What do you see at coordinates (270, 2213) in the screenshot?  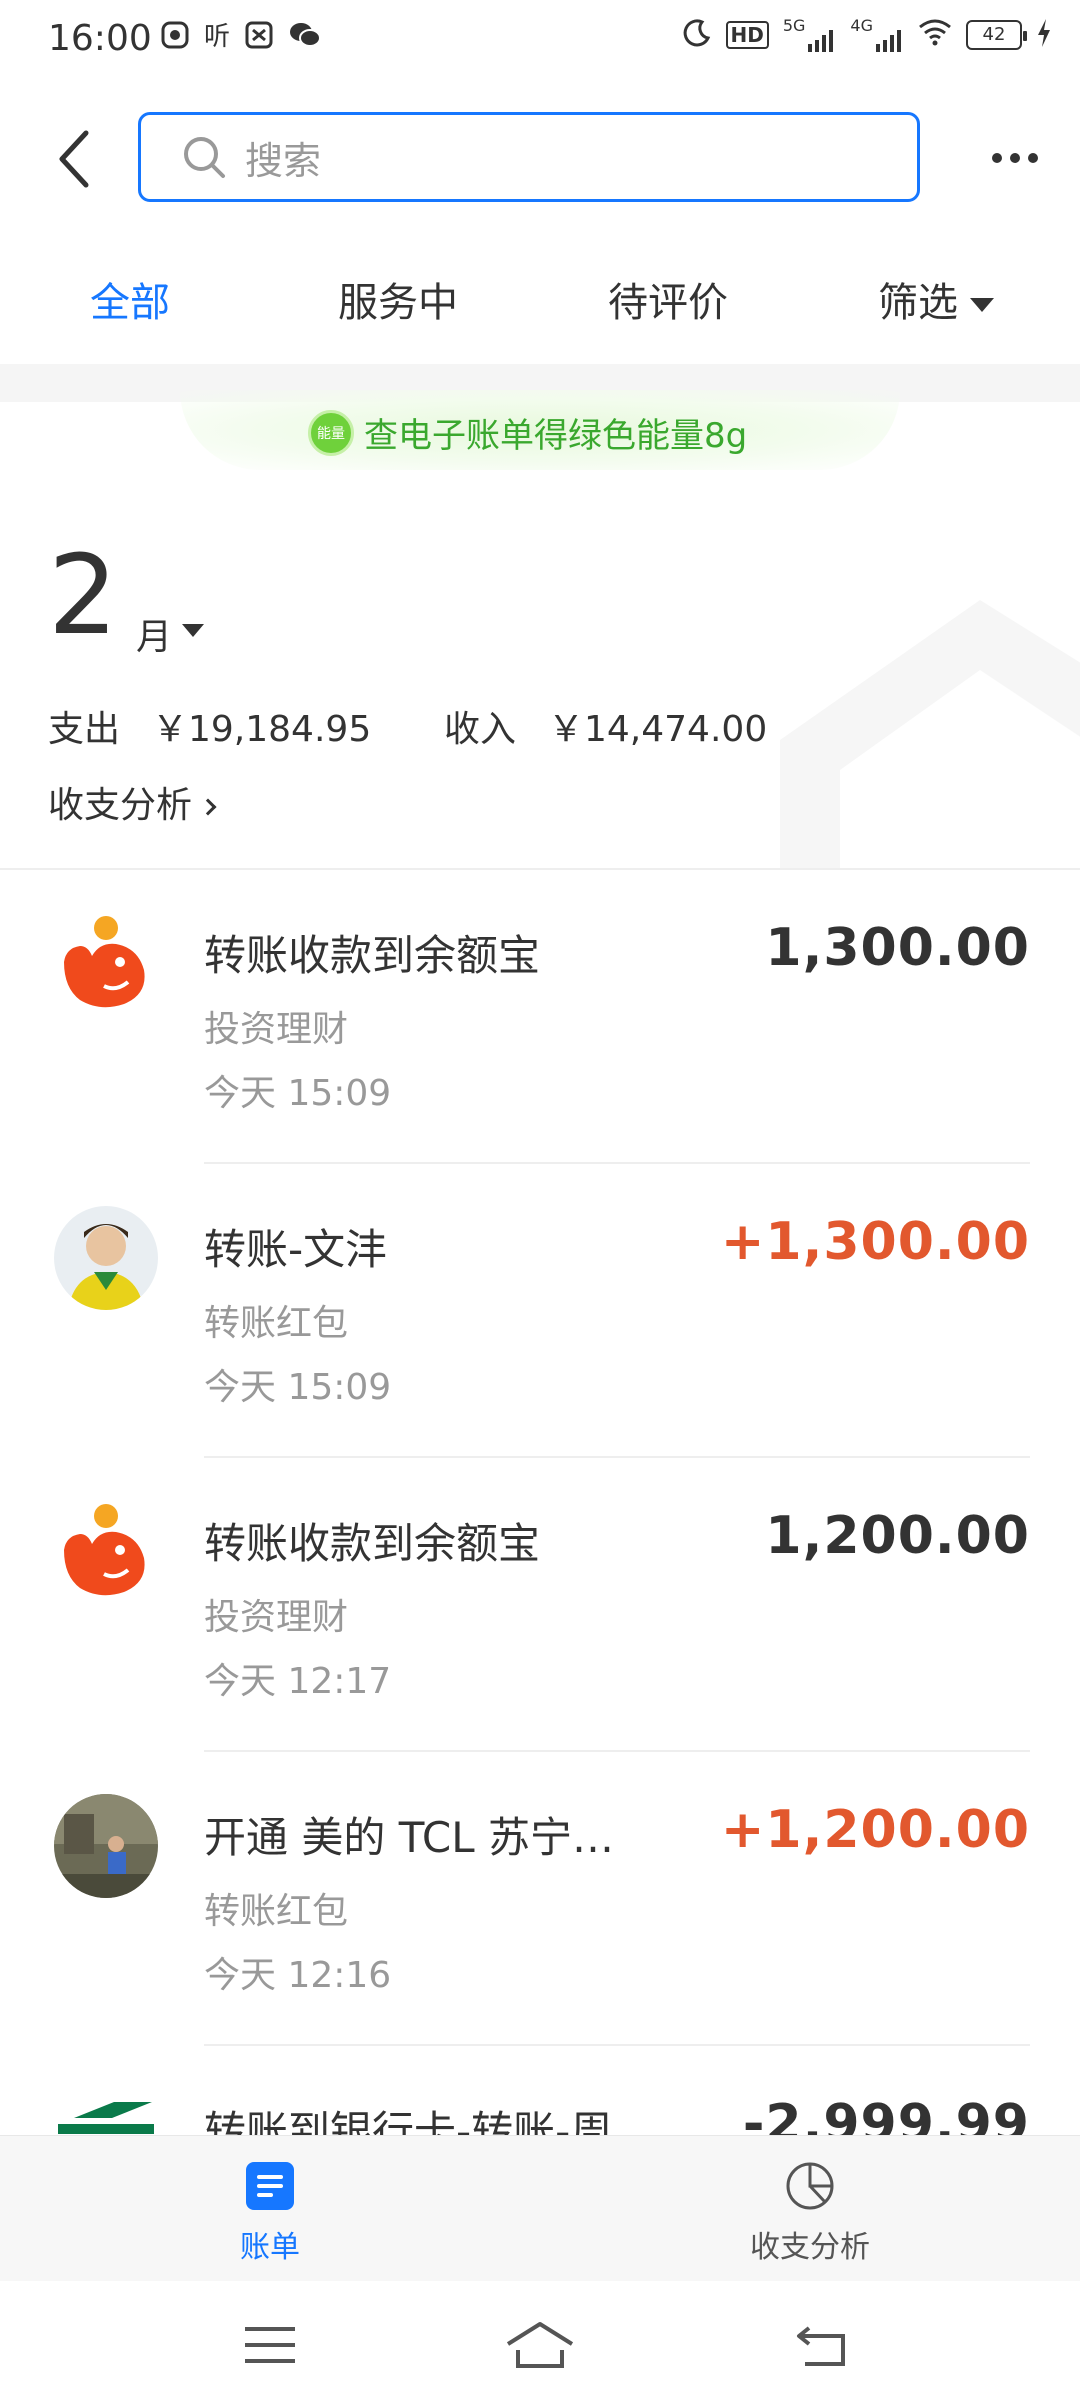 I see `nav-bills: 账单` at bounding box center [270, 2213].